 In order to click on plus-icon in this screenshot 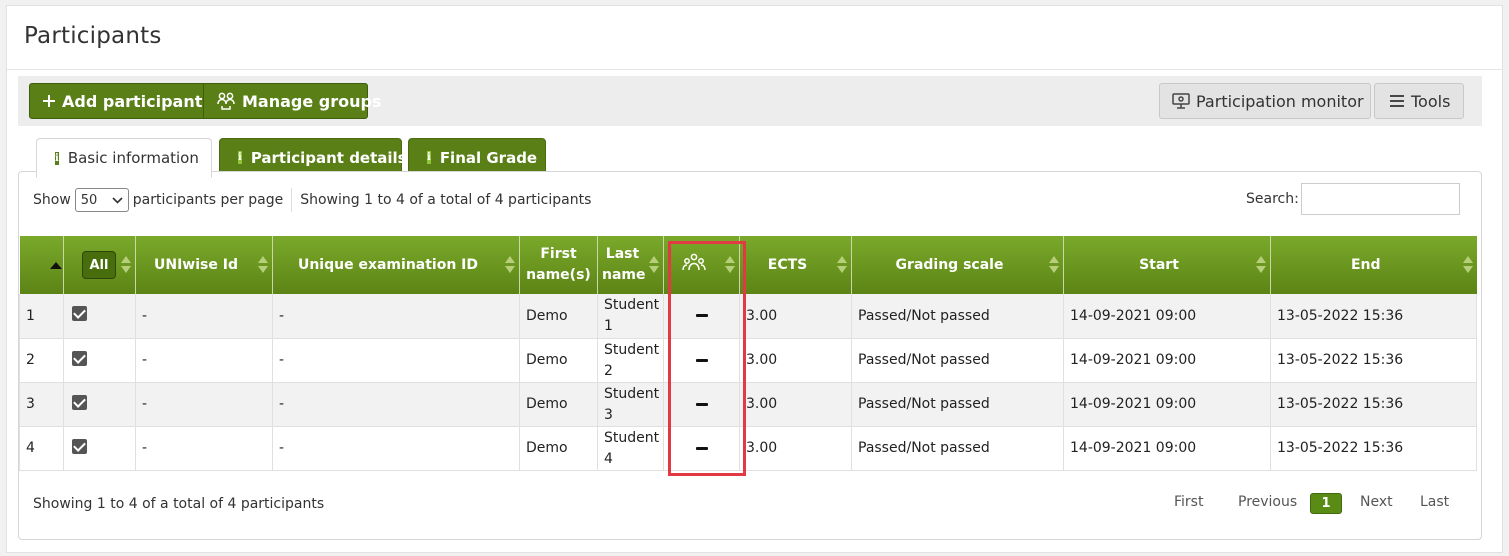, I will do `click(49, 101)`.